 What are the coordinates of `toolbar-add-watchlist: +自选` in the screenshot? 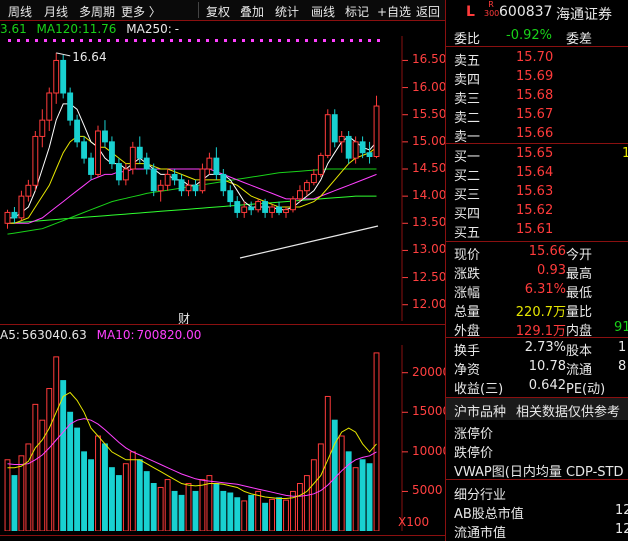 It's located at (394, 11).